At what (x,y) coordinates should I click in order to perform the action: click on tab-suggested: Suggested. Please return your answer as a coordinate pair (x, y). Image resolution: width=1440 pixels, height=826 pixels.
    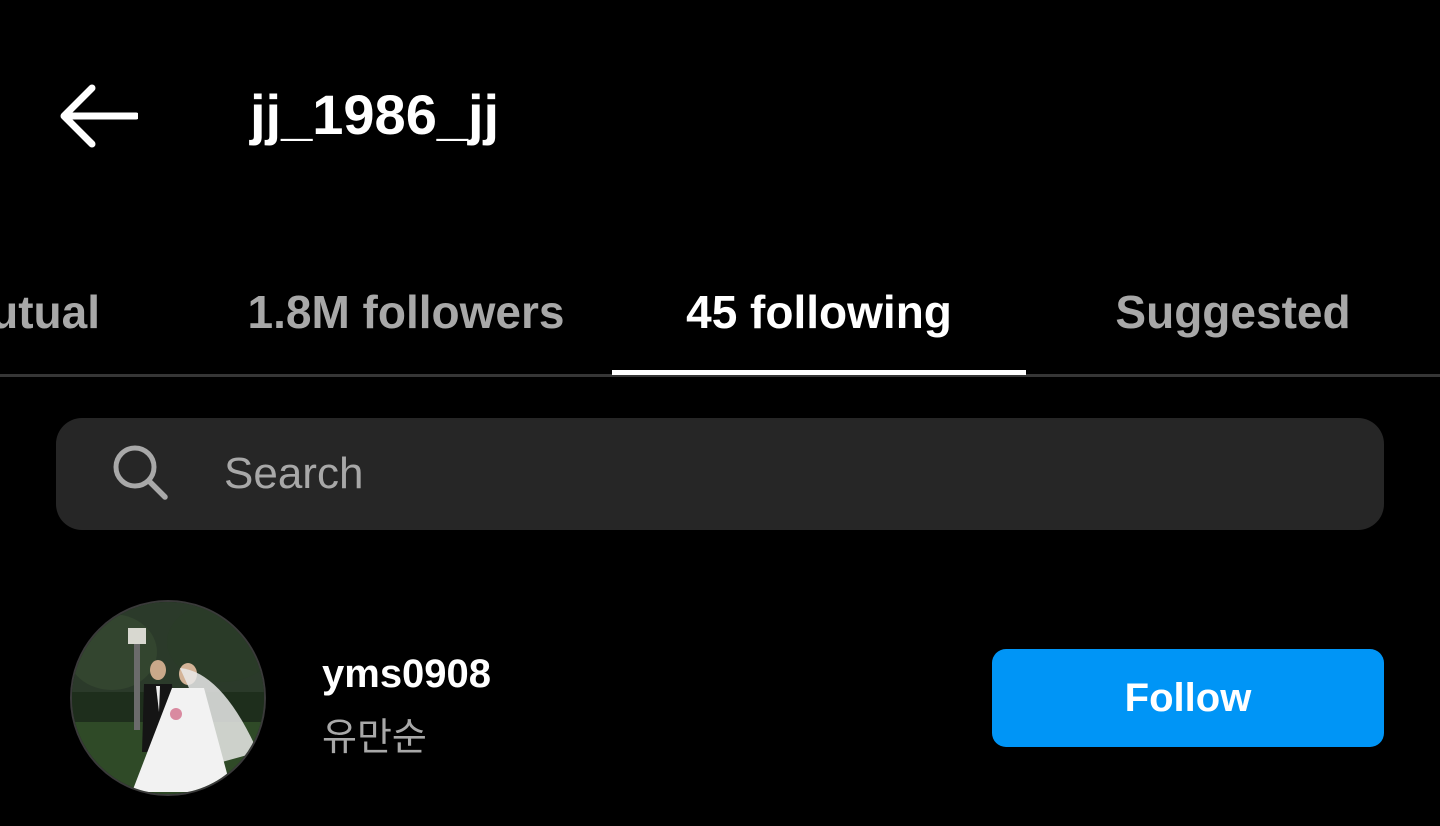
    Looking at the image, I should click on (1233, 312).